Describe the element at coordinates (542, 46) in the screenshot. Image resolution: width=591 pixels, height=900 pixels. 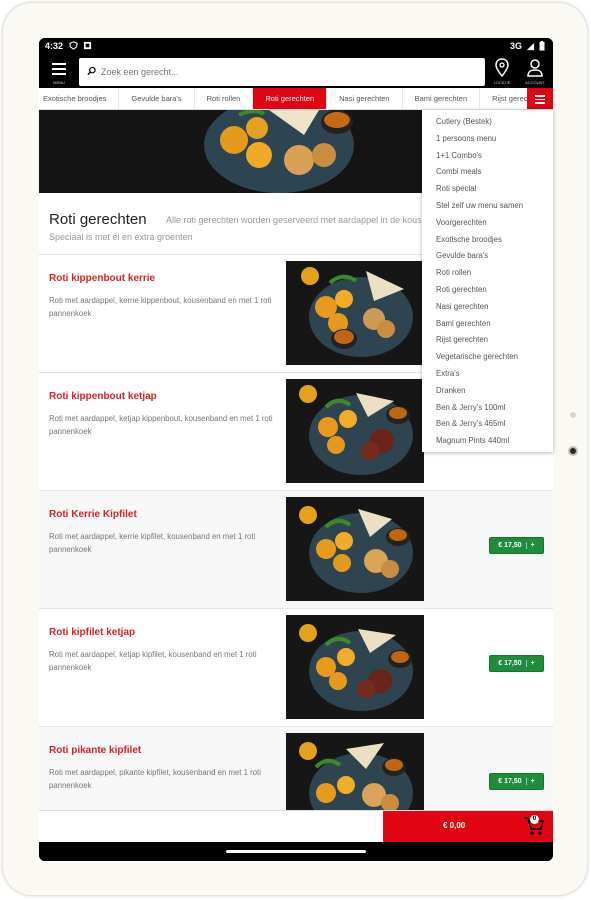
I see `battery-icon` at that location.